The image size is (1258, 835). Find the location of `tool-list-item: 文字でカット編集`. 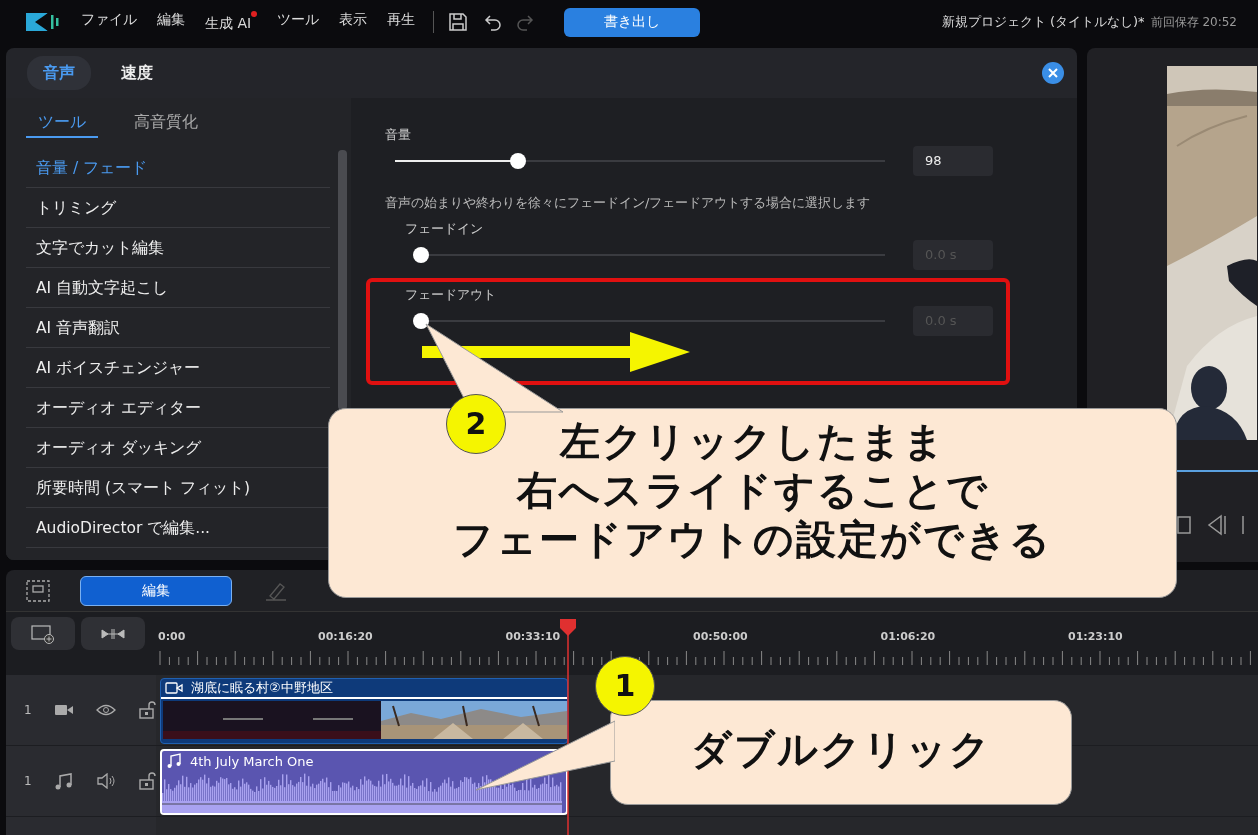

tool-list-item: 文字でカット編集 is located at coordinates (178, 248).